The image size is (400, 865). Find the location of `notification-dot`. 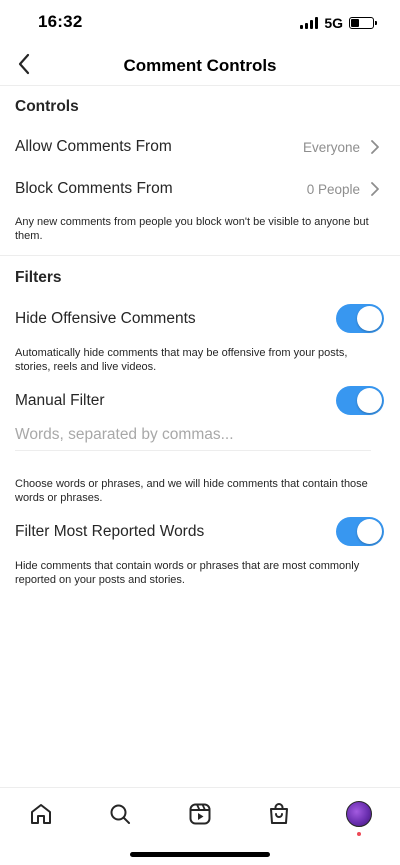

notification-dot is located at coordinates (359, 834).